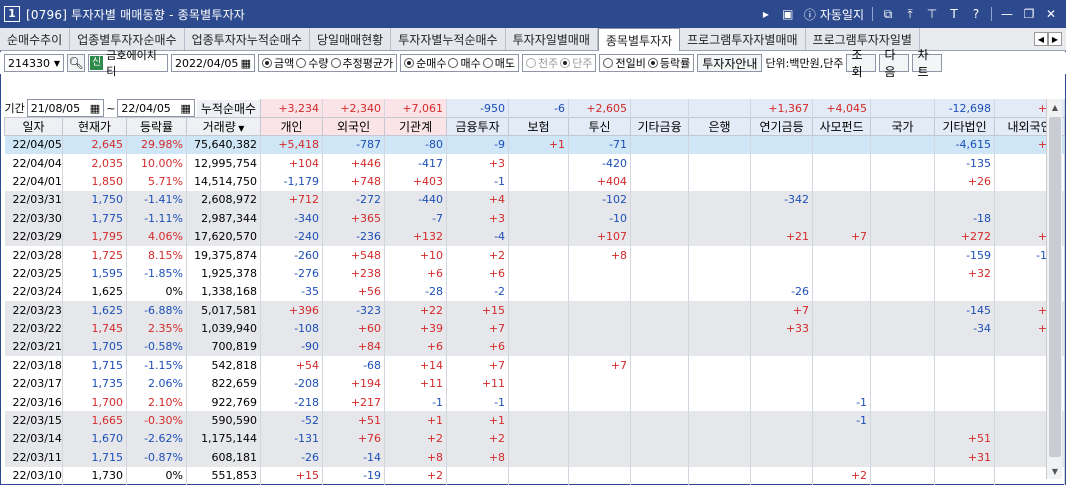  What do you see at coordinates (478, 402) in the screenshot?
I see `table-cell: -1` at bounding box center [478, 402].